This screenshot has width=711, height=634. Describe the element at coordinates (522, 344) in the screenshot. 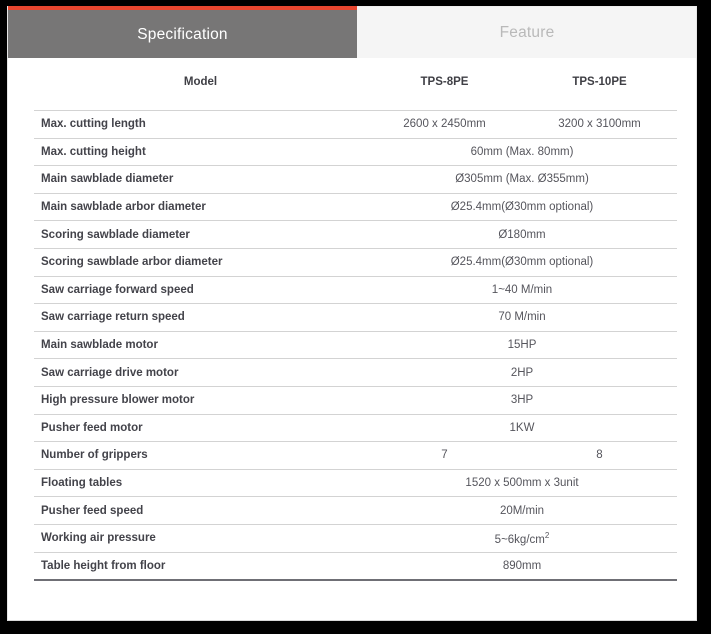

I see `spec-value-merged: 15HP` at that location.